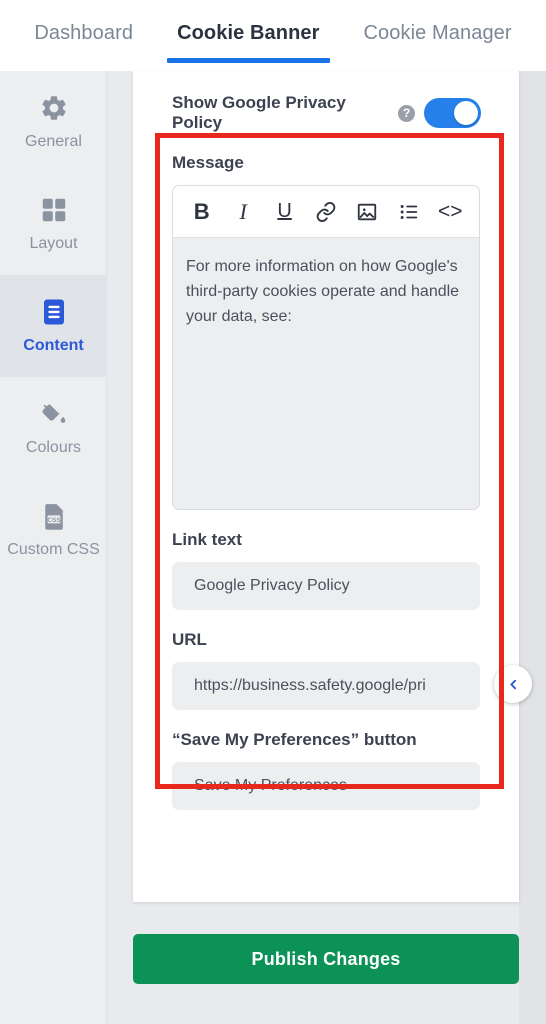 The width and height of the screenshot is (546, 1024). What do you see at coordinates (294, 739) in the screenshot?
I see `save-preferences-button-label: “Save My Preferences” button` at bounding box center [294, 739].